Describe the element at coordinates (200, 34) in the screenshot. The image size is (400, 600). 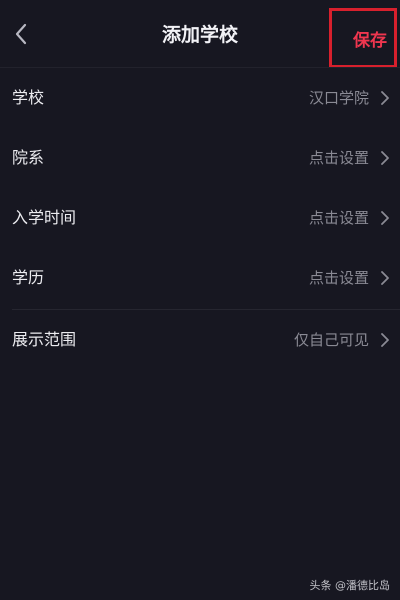
I see `top-bar: 添加学校 保存` at that location.